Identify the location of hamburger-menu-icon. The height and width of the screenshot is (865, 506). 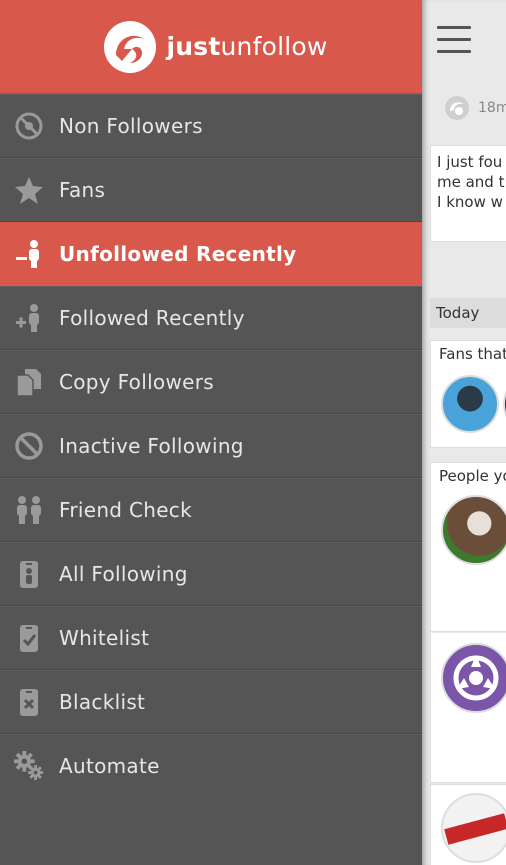
(454, 44).